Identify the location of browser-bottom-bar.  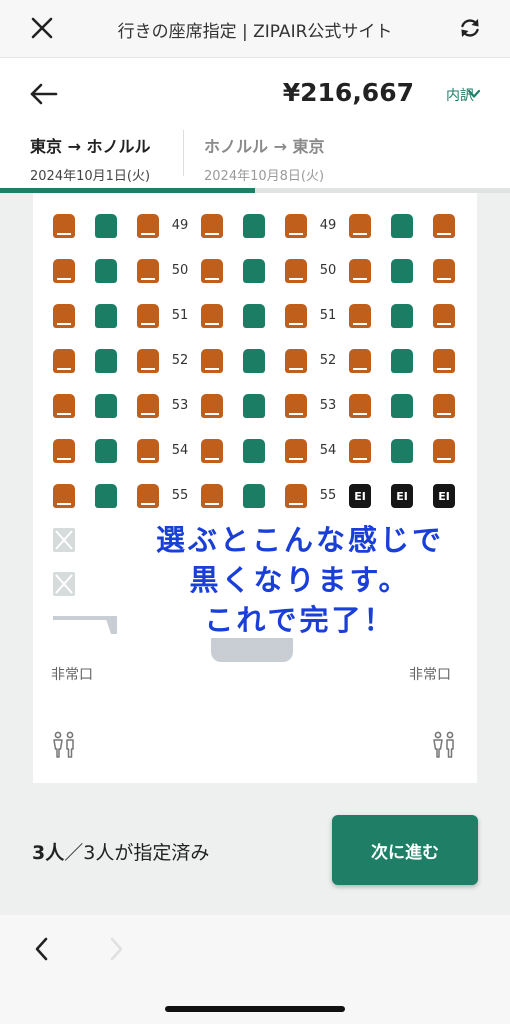
(255, 969).